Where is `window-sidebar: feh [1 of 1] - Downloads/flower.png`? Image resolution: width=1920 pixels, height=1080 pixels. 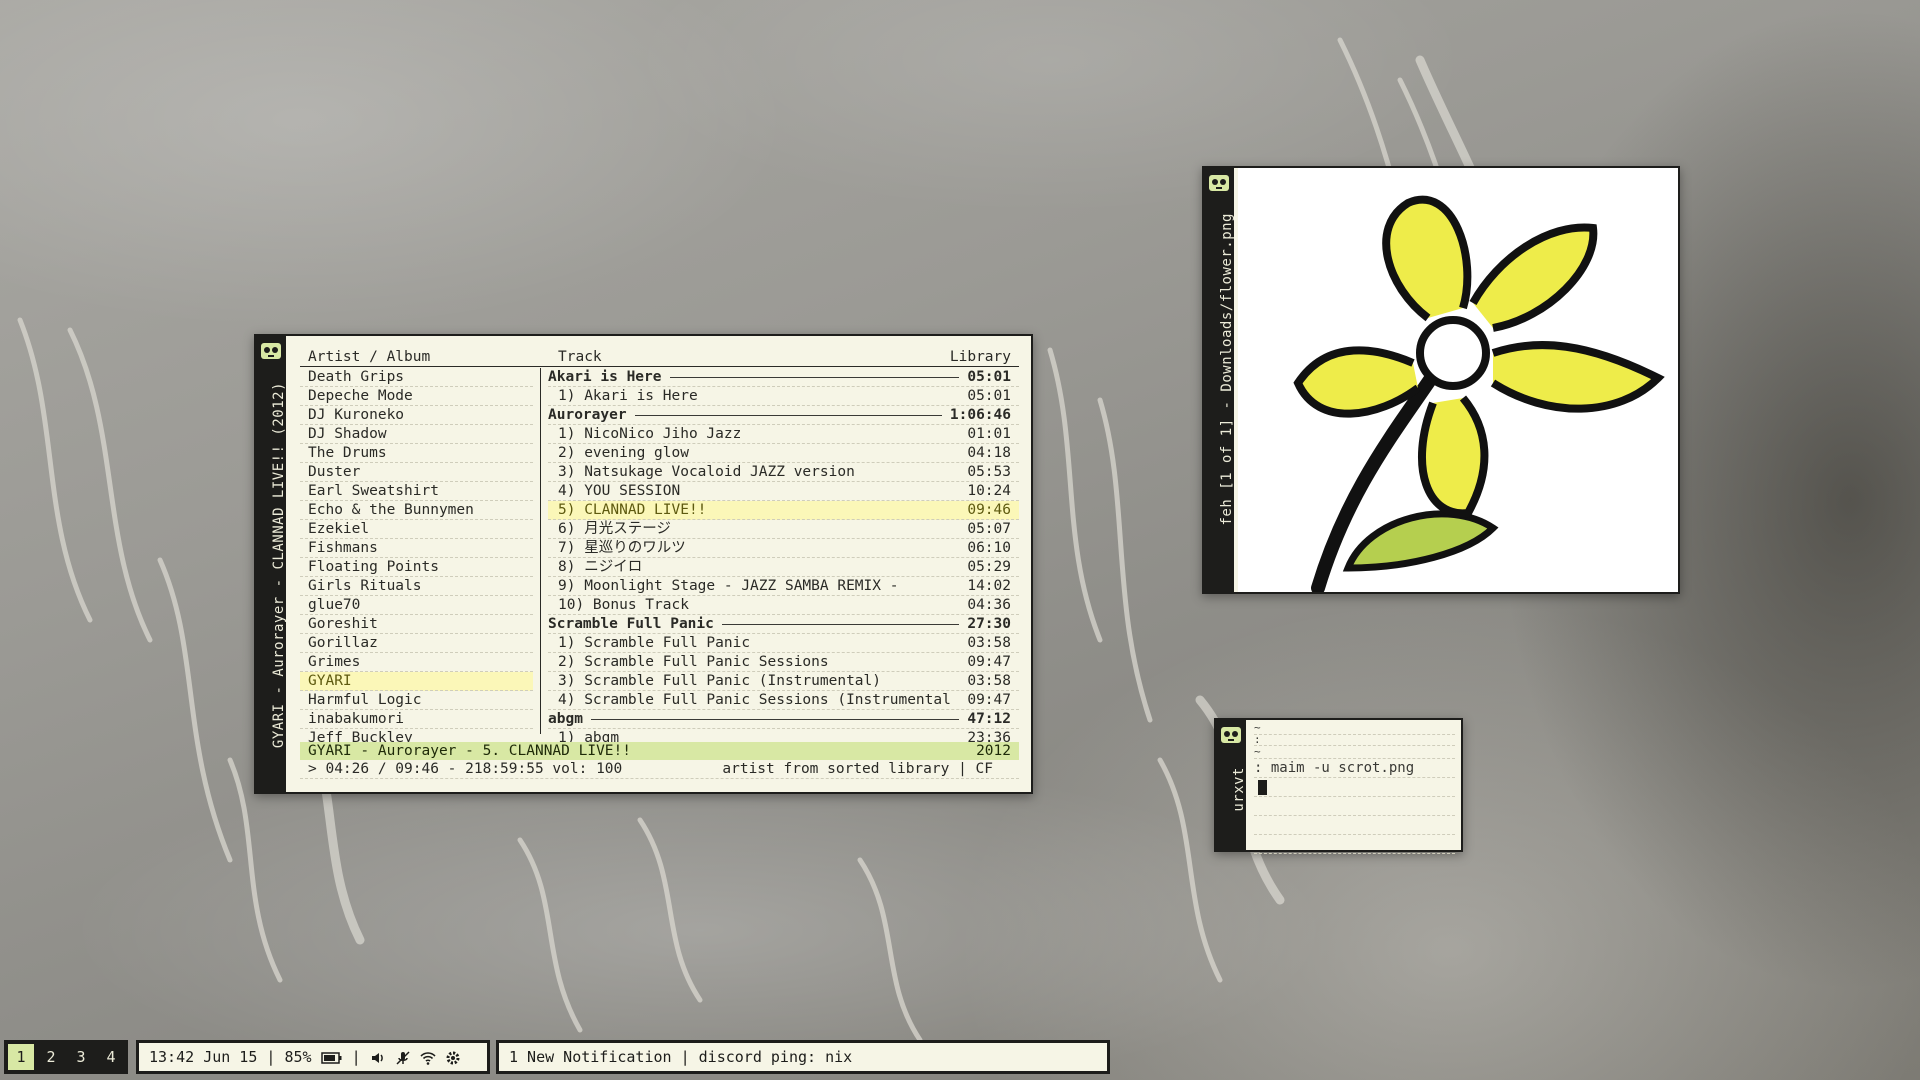
window-sidebar: feh [1 of 1] - Downloads/flower.png is located at coordinates (1219, 380).